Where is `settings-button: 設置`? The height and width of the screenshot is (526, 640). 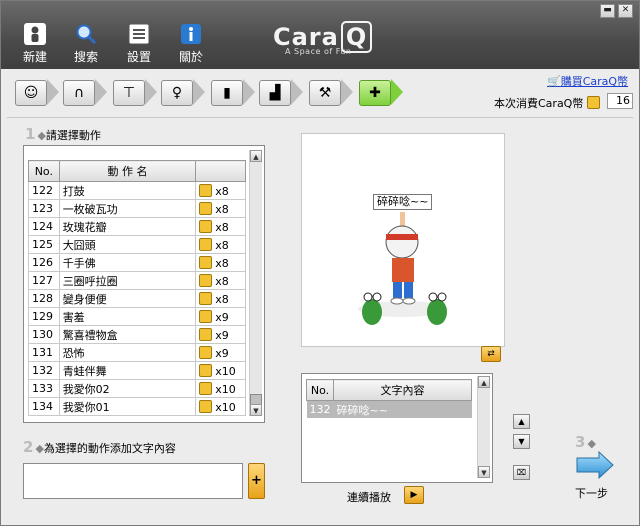
settings-button: 設置 is located at coordinates (139, 44).